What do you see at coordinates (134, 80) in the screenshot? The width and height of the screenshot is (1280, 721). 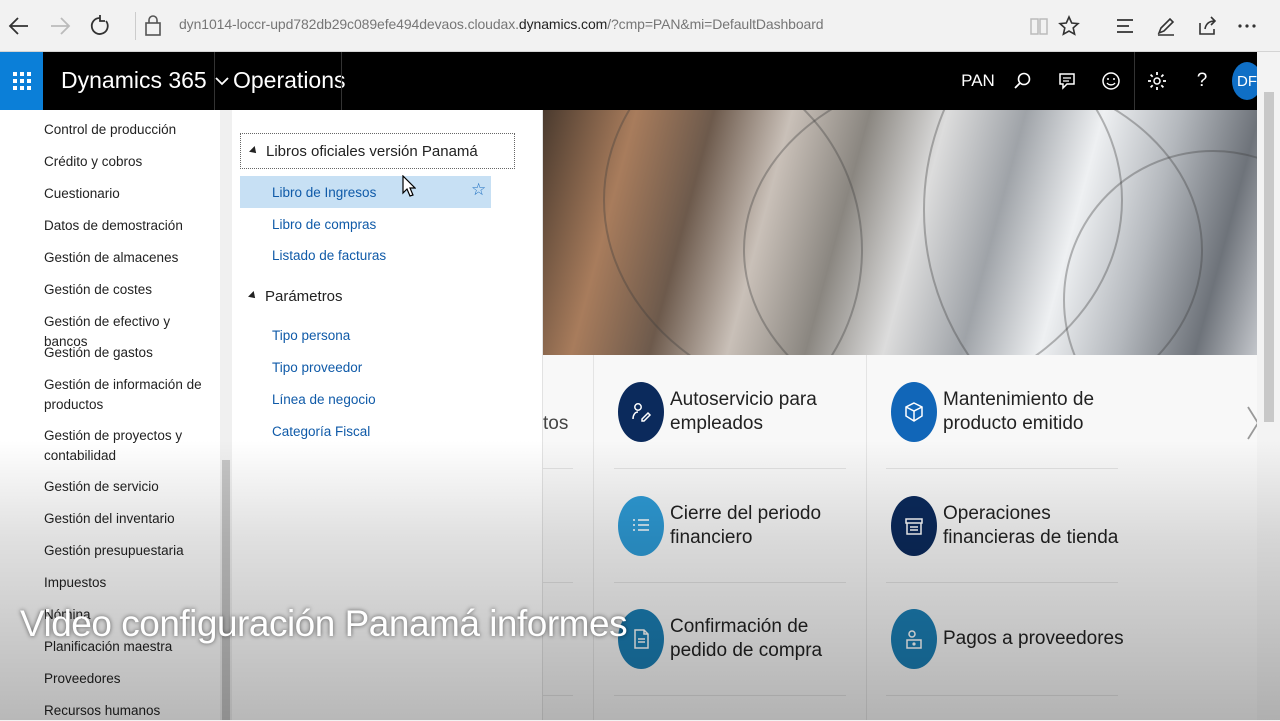 I see `app-name: Dynamics 365` at bounding box center [134, 80].